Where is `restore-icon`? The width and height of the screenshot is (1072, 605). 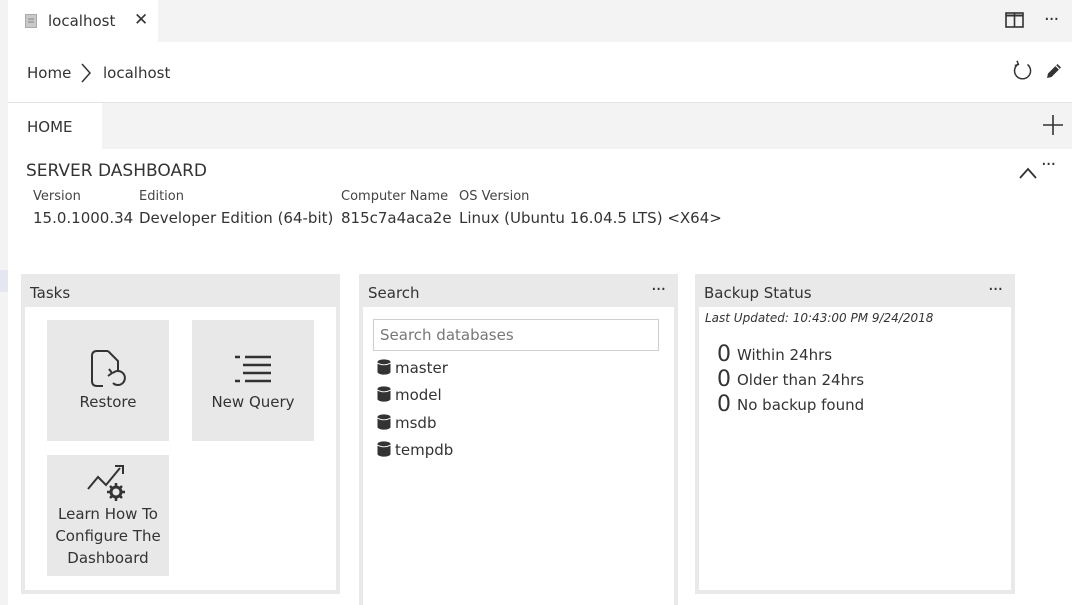 restore-icon is located at coordinates (108, 372).